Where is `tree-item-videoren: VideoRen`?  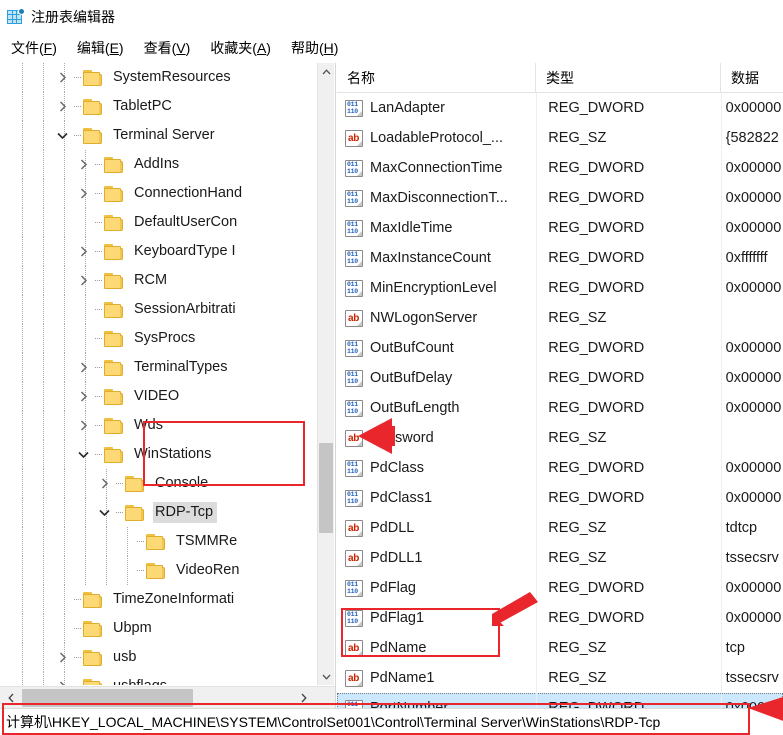 tree-item-videoren: VideoRen is located at coordinates (159, 570).